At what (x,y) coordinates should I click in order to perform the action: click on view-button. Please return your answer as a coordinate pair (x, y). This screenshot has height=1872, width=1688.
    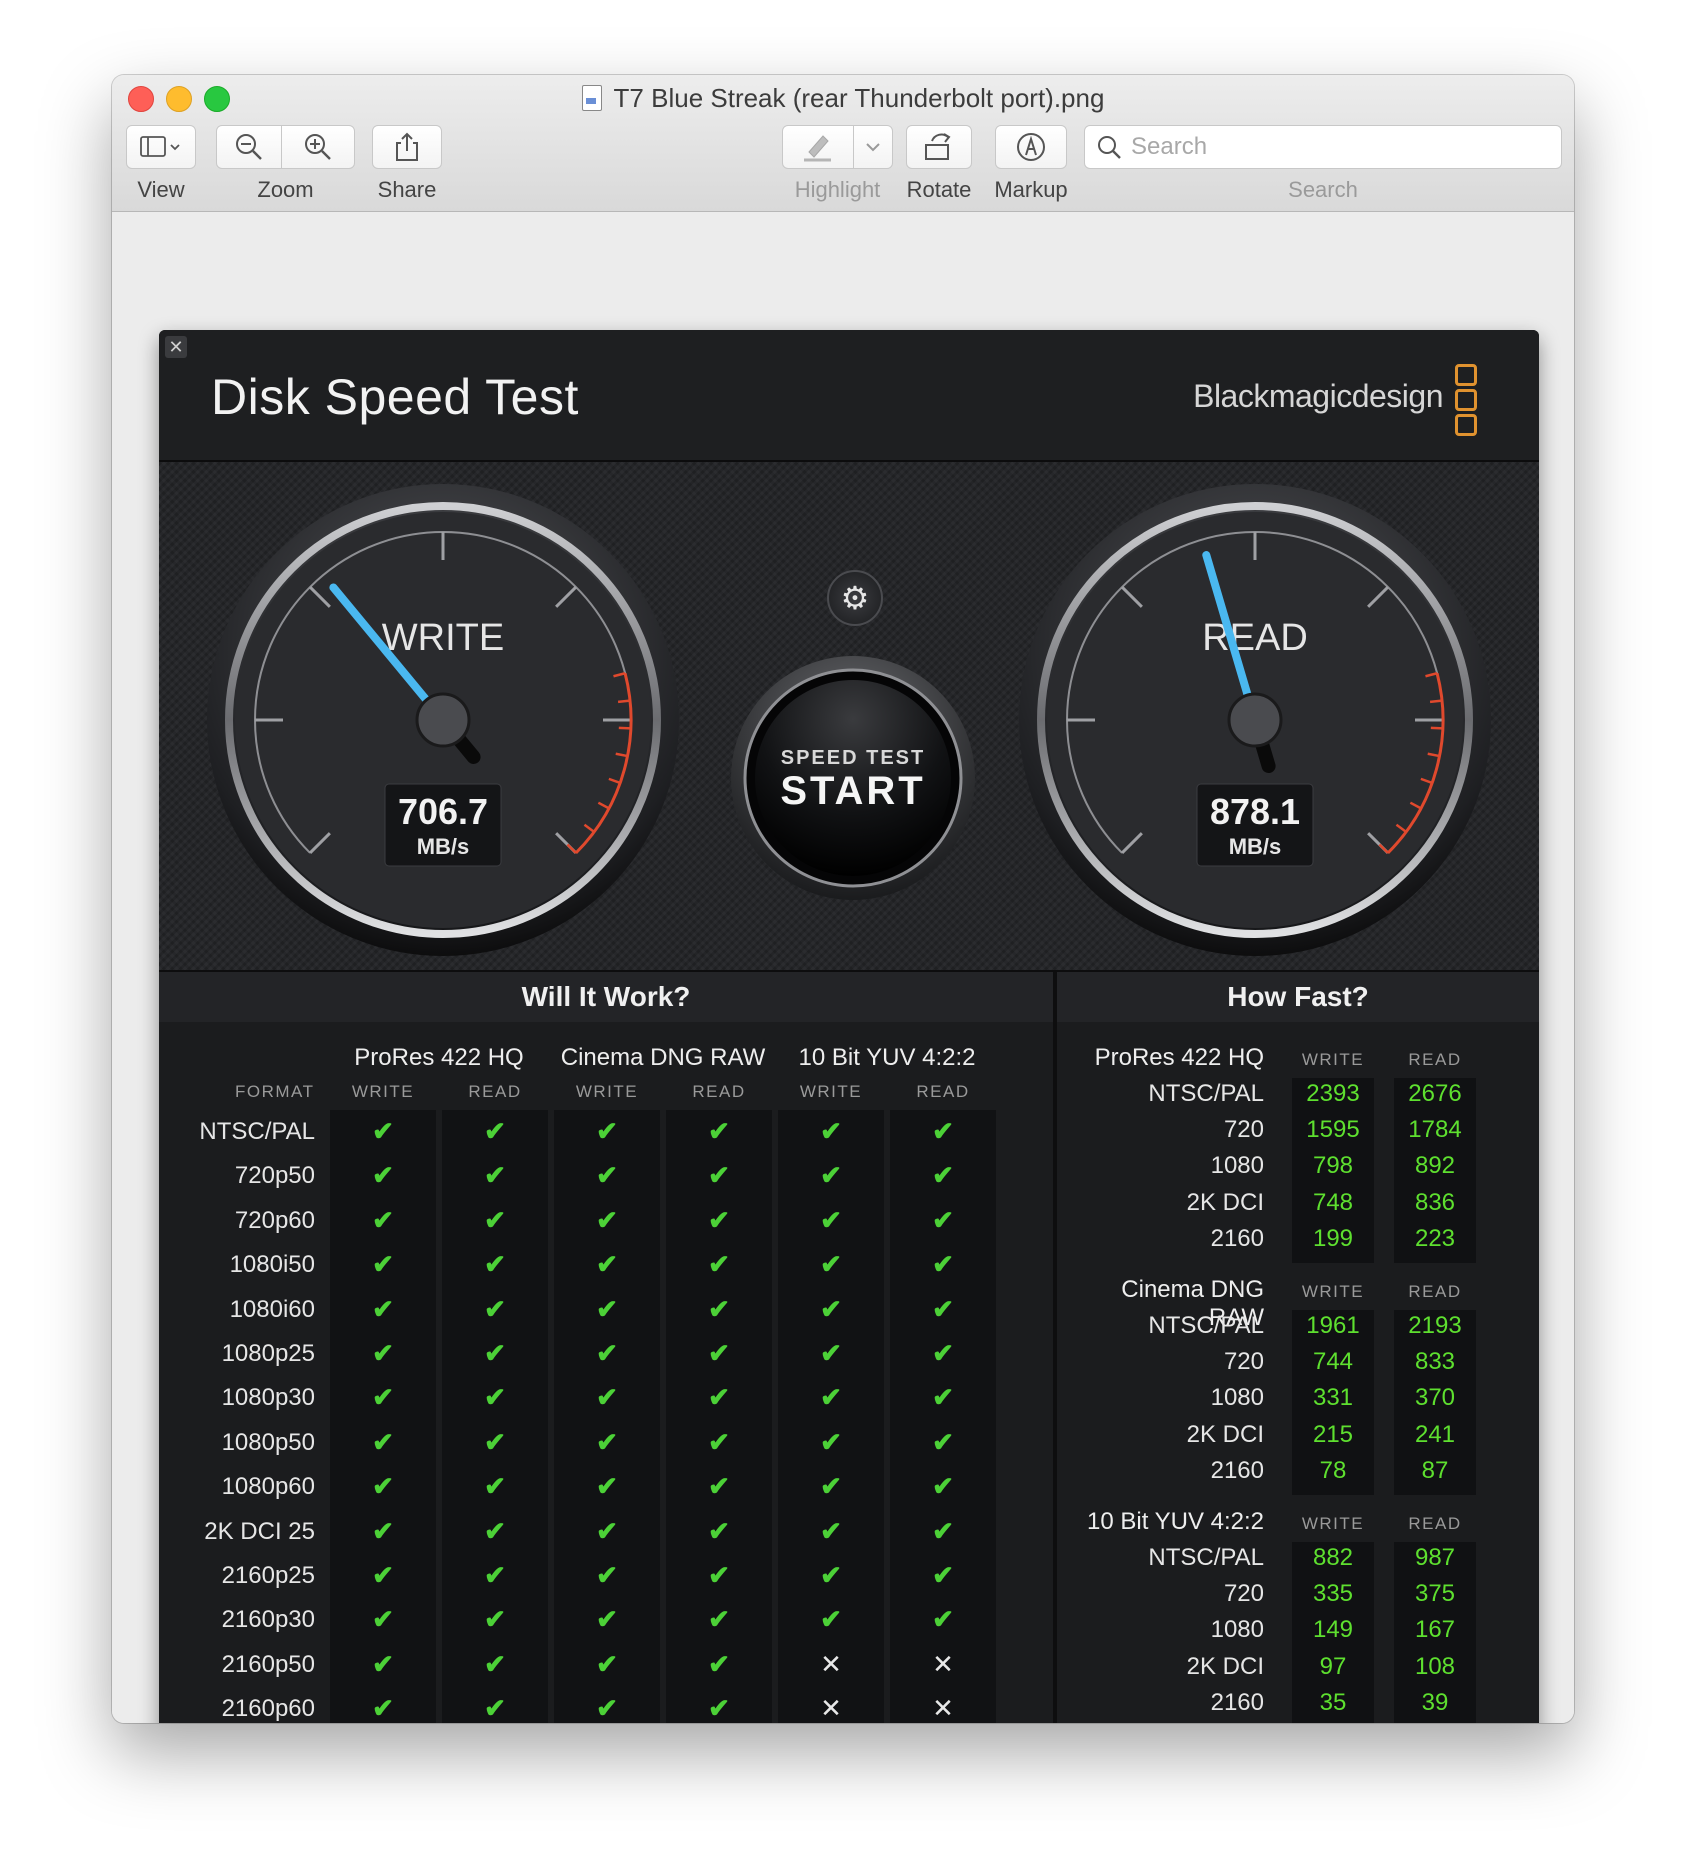
    Looking at the image, I should click on (161, 147).